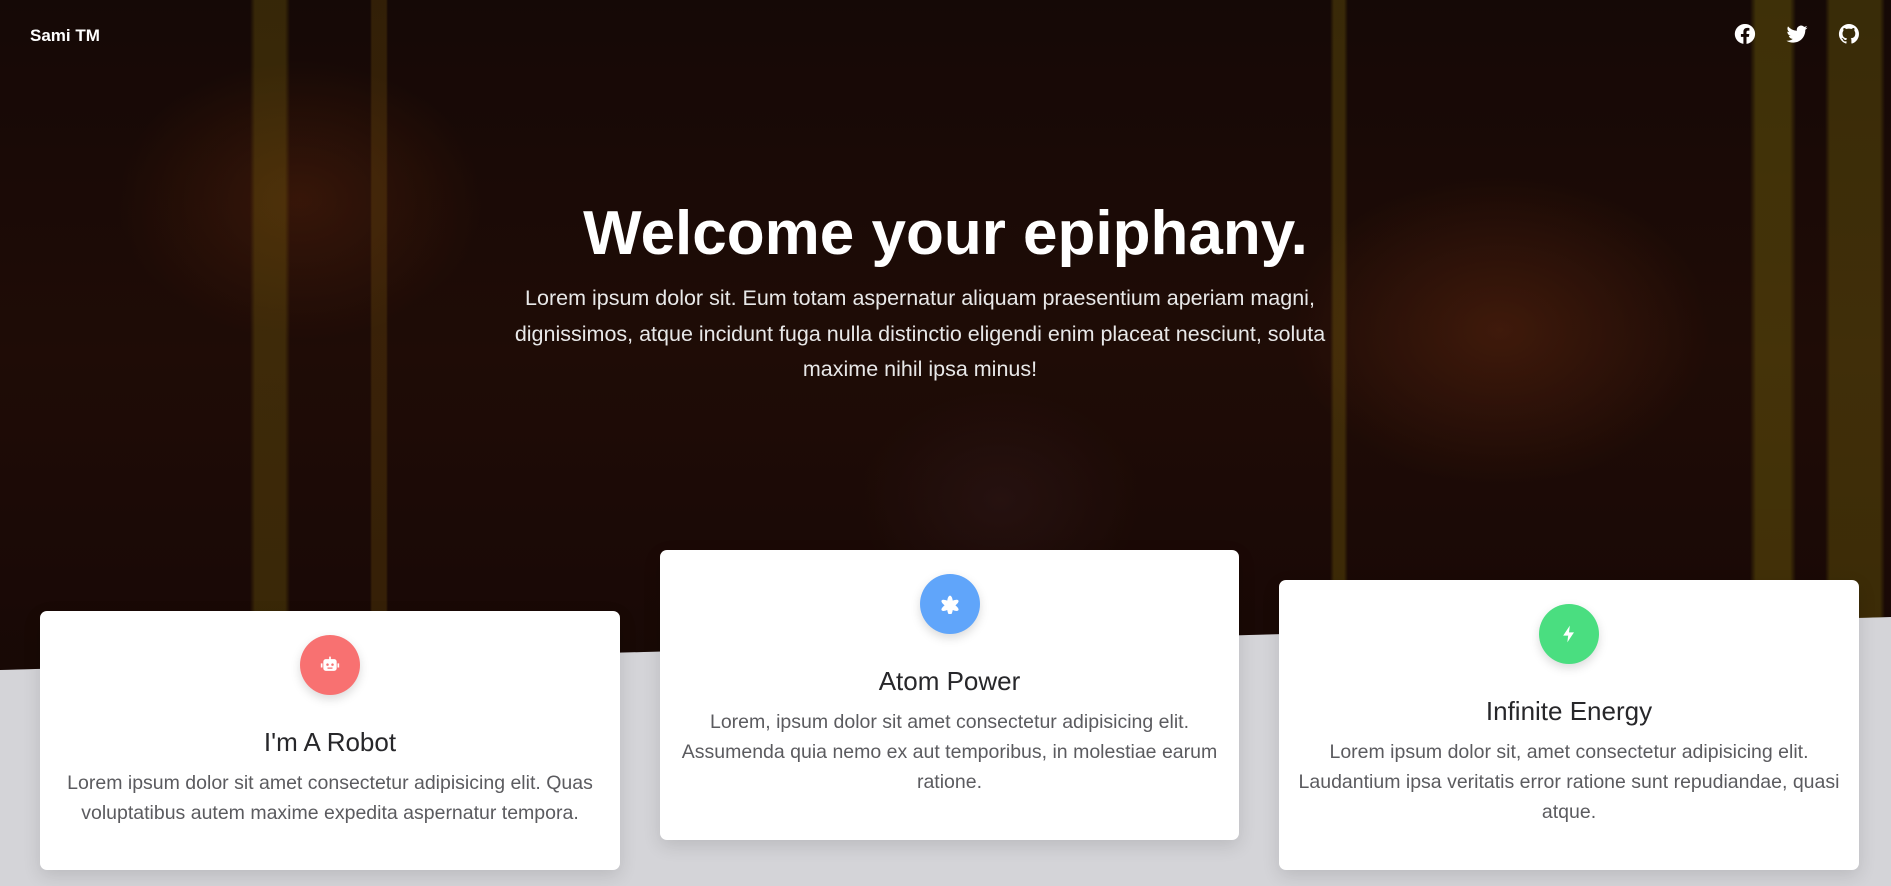 This screenshot has width=1891, height=886. Describe the element at coordinates (1849, 34) in the screenshot. I see `github-icon` at that location.